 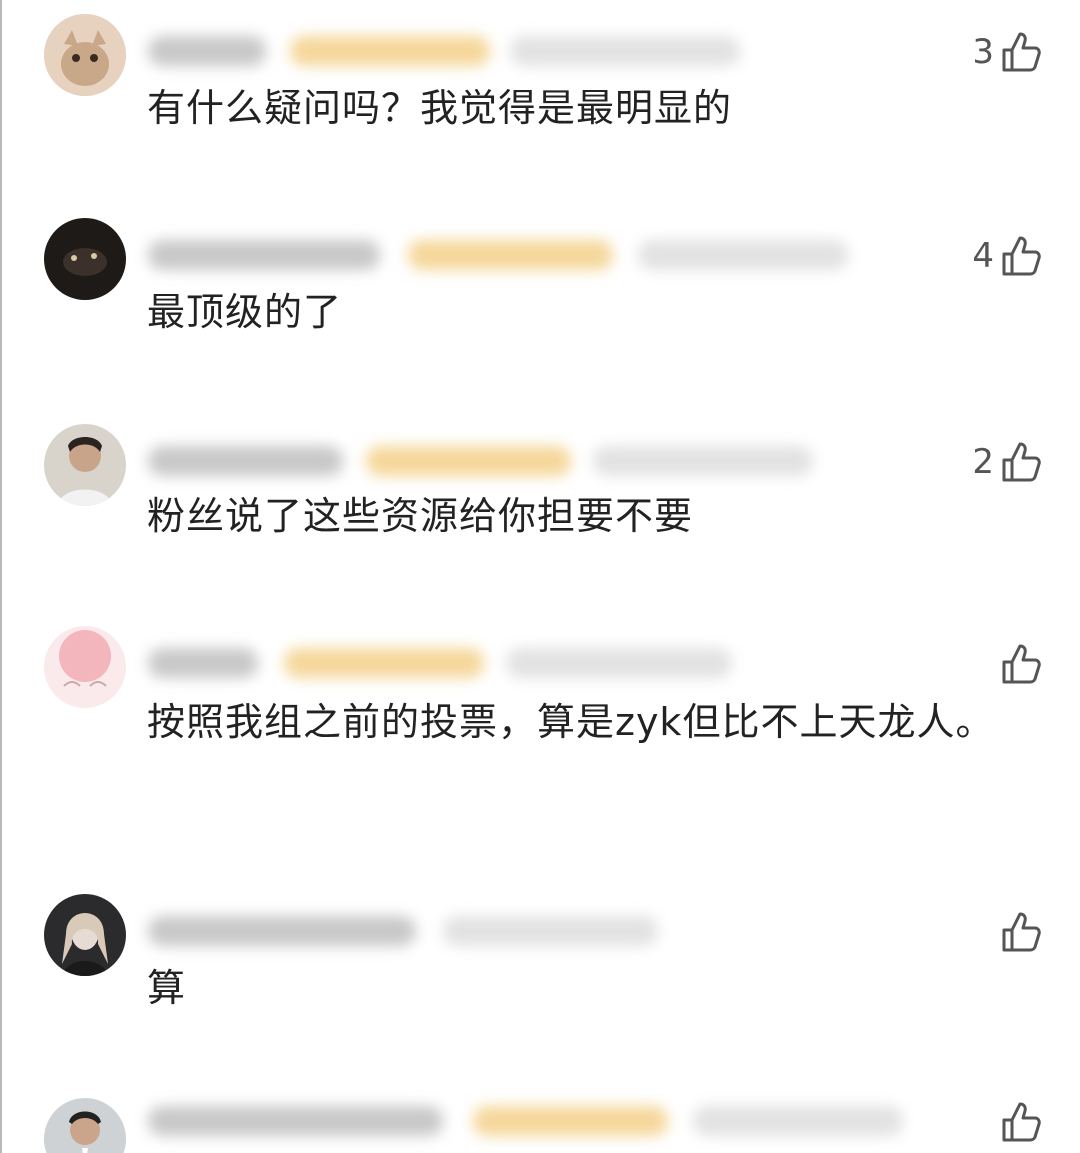 I want to click on avatar-dark-icon, so click(x=85, y=259).